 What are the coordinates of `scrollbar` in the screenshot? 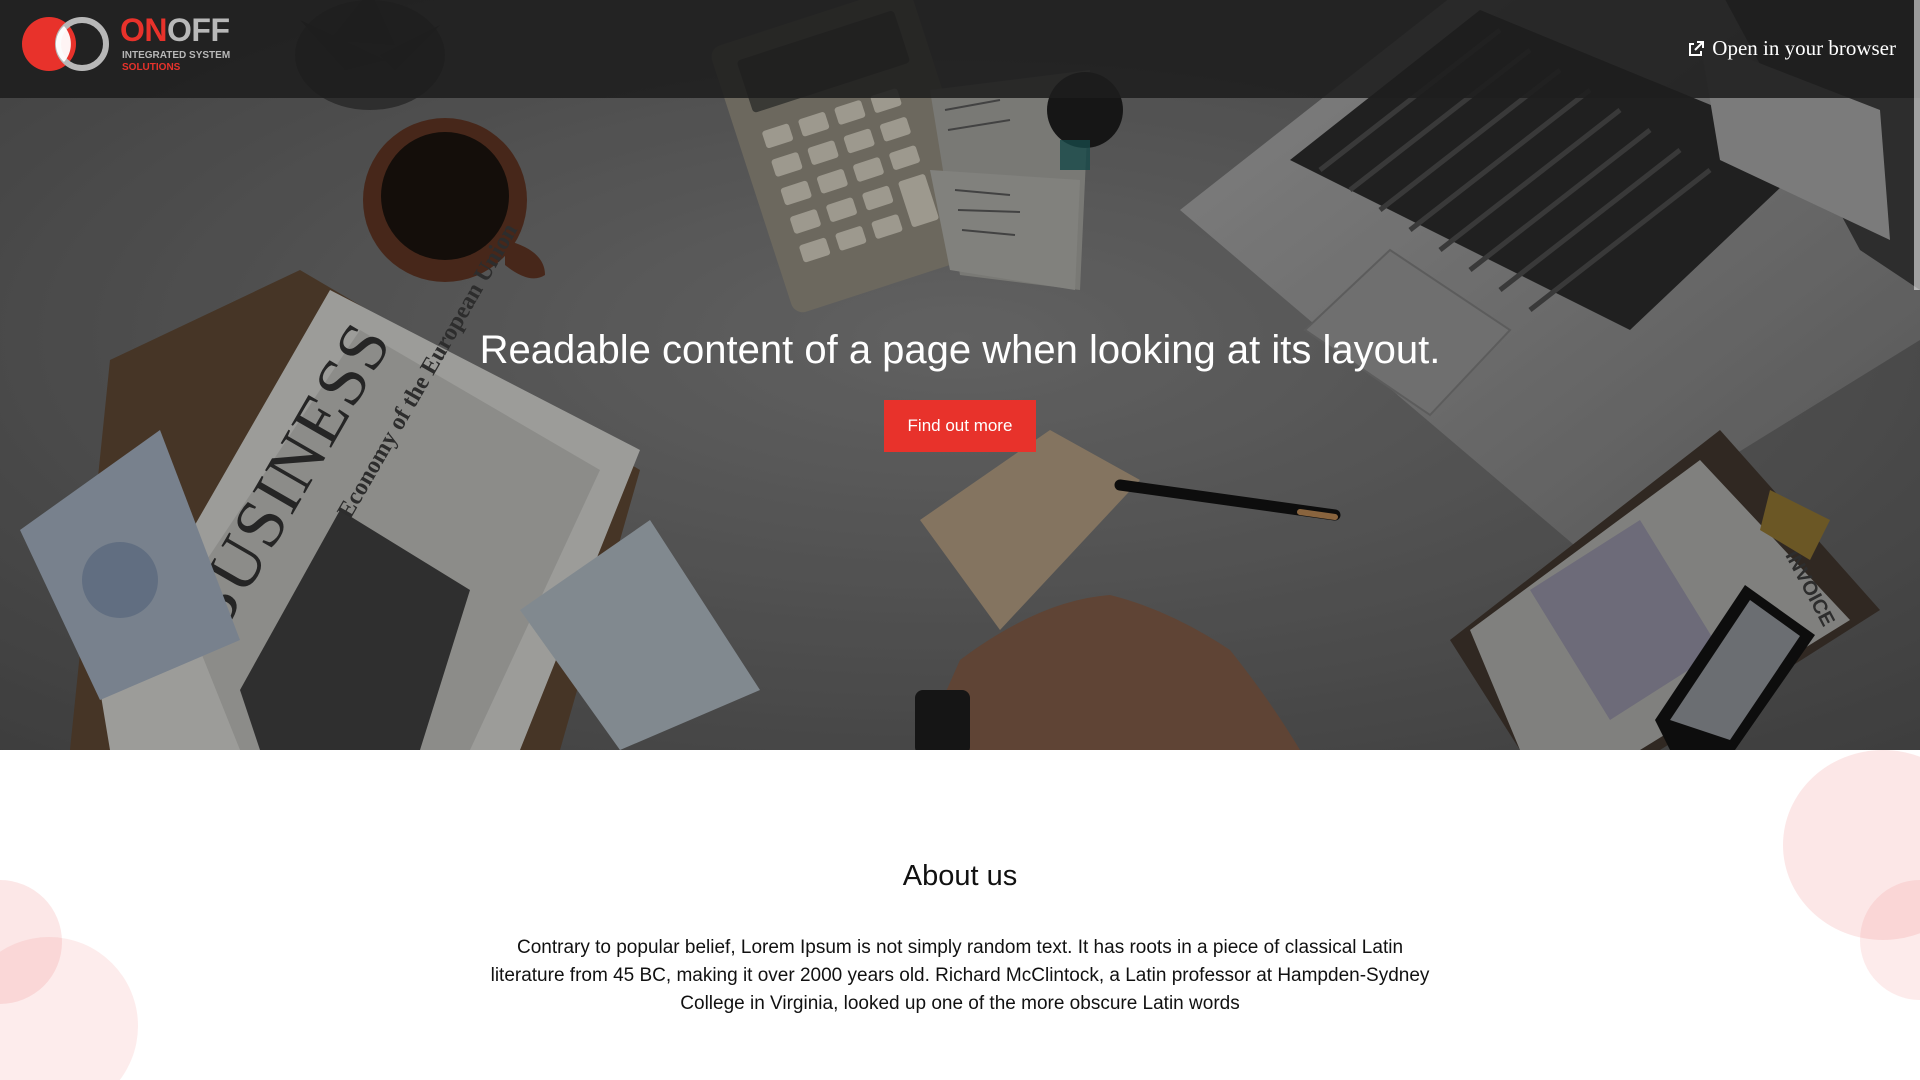 It's located at (1917, 145).